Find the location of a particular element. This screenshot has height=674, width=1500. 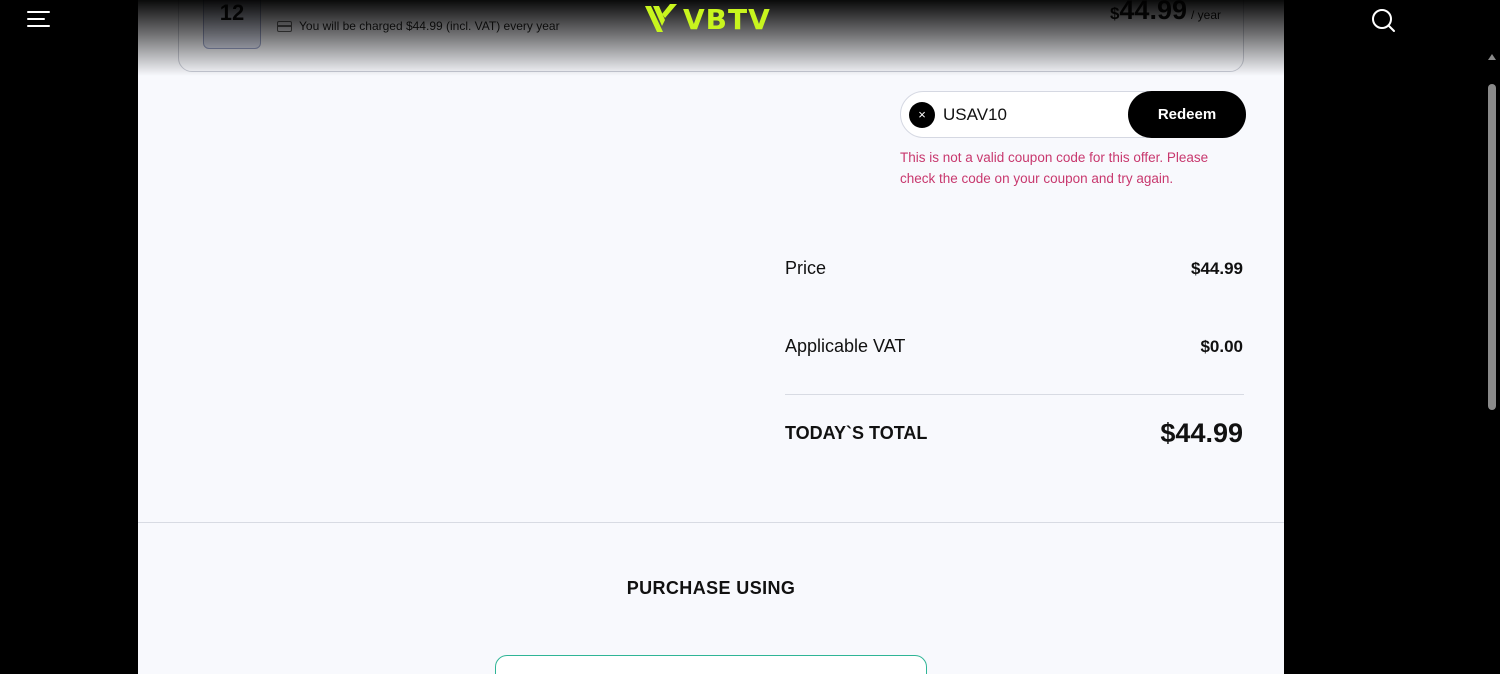

coupon-field: × Redeem is located at coordinates (1073, 114).